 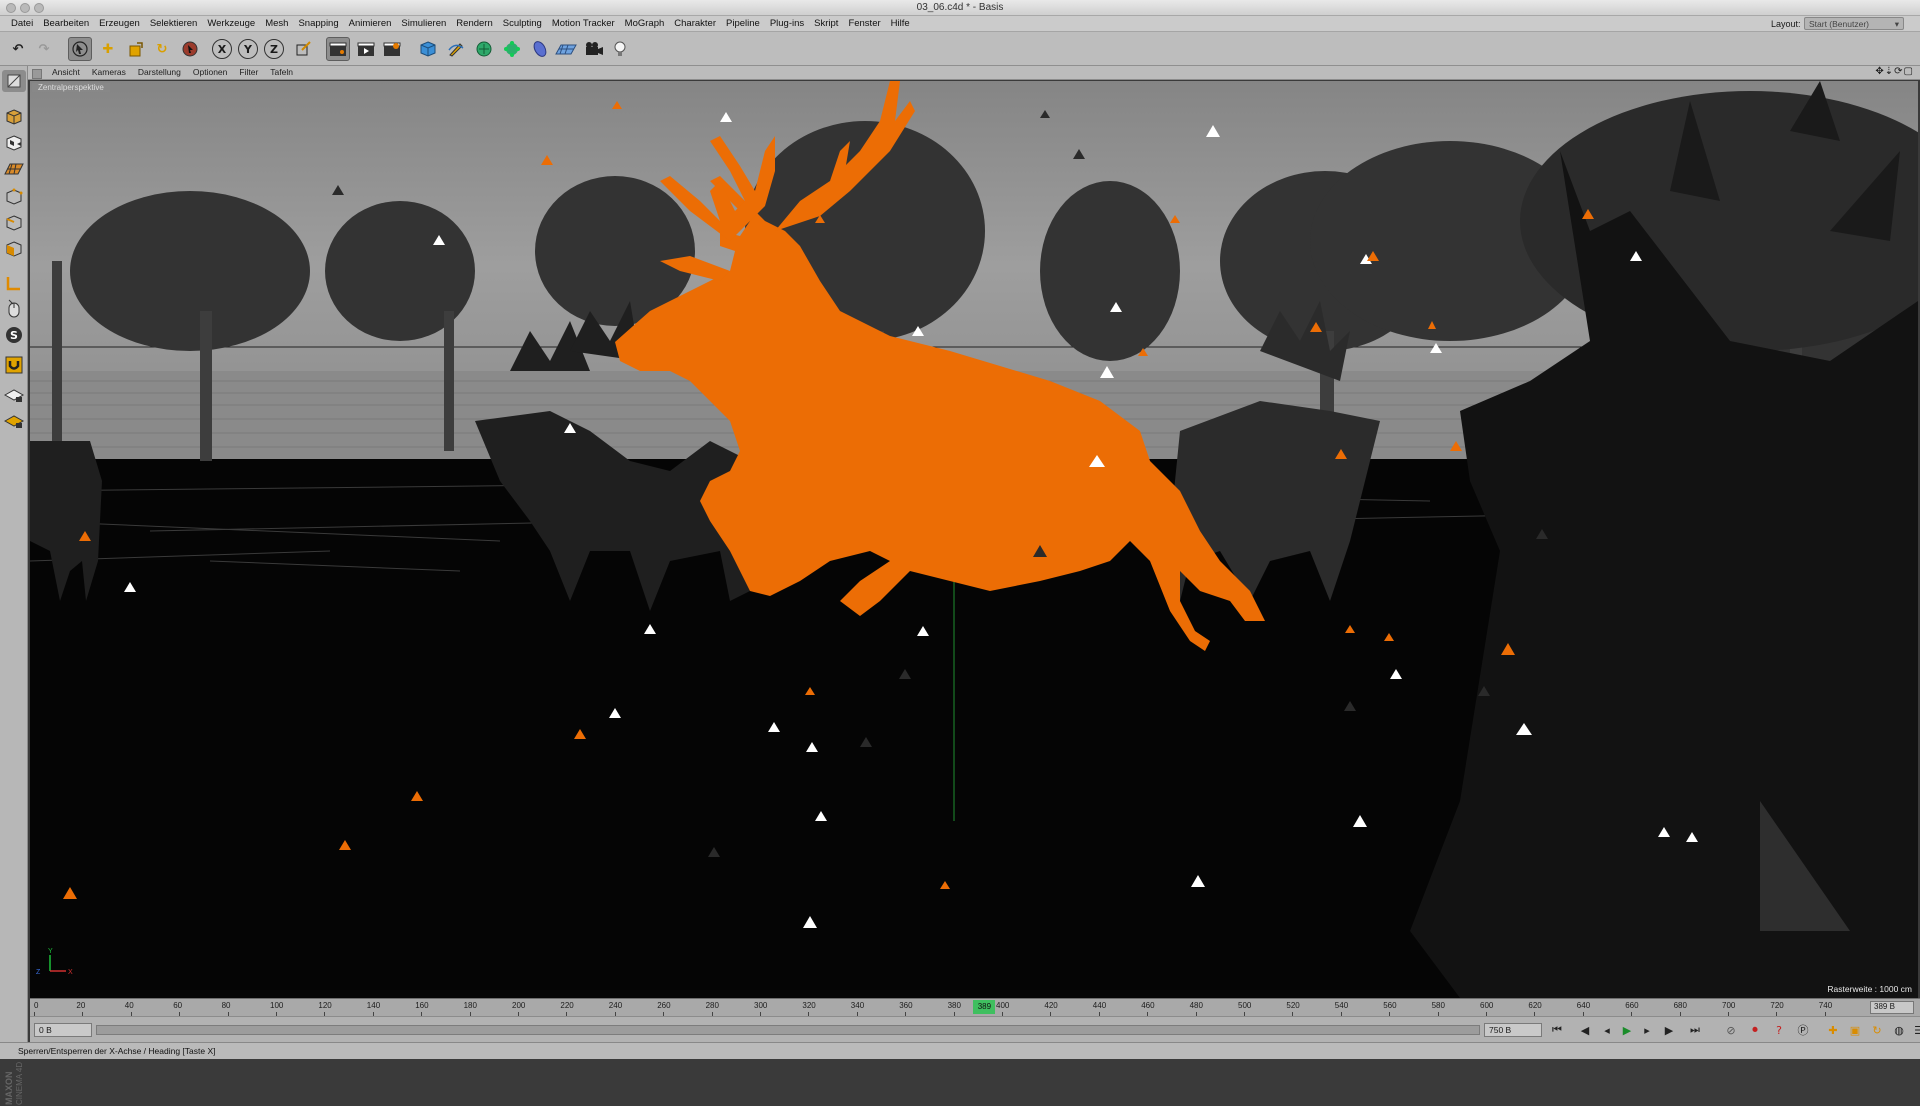 I want to click on spline-pen-button, so click(x=456, y=49).